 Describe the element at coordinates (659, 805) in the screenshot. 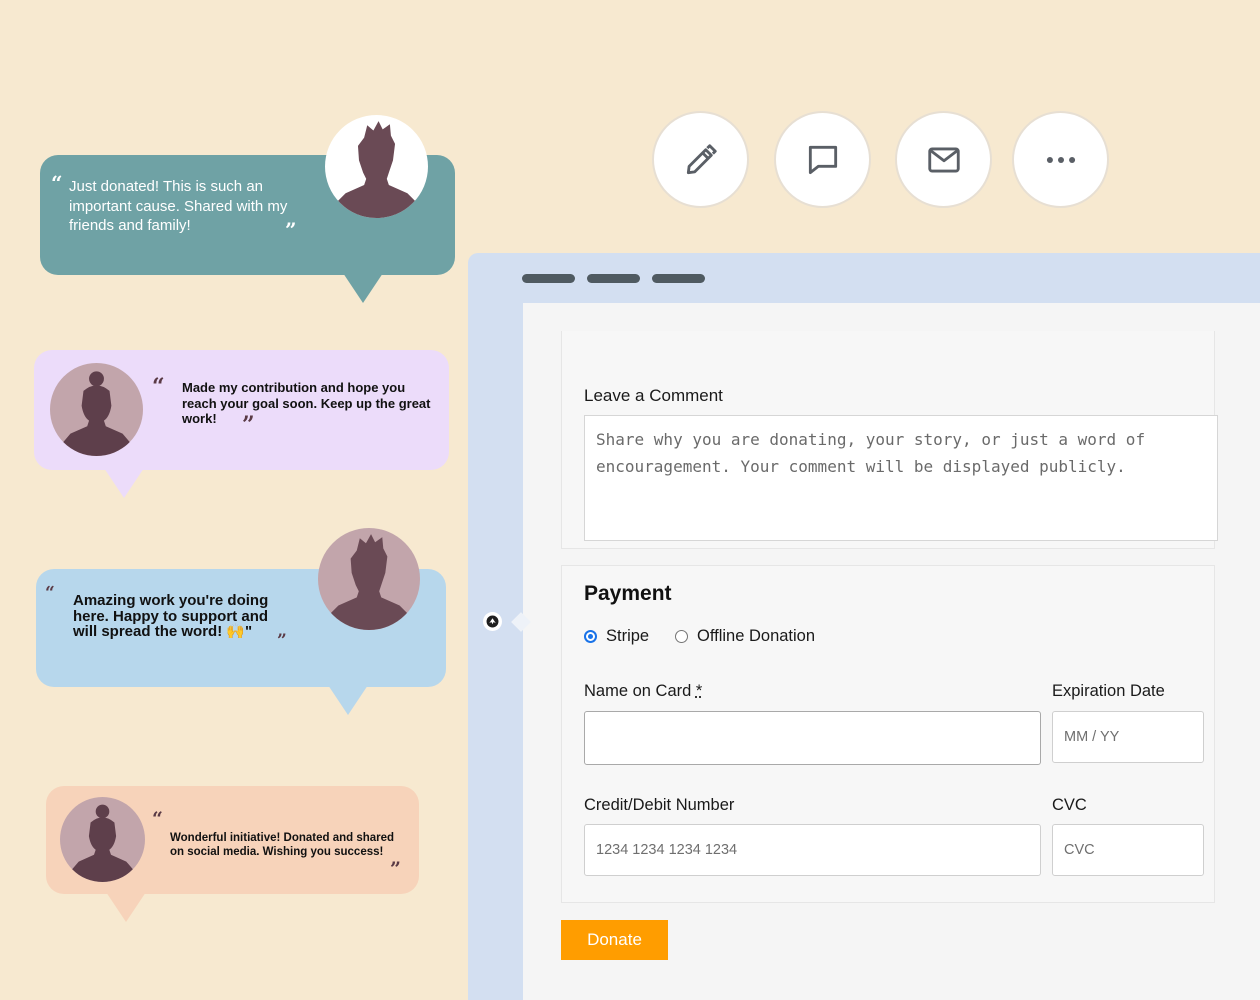

I see `card-number-label: Credit/Debit Number` at that location.